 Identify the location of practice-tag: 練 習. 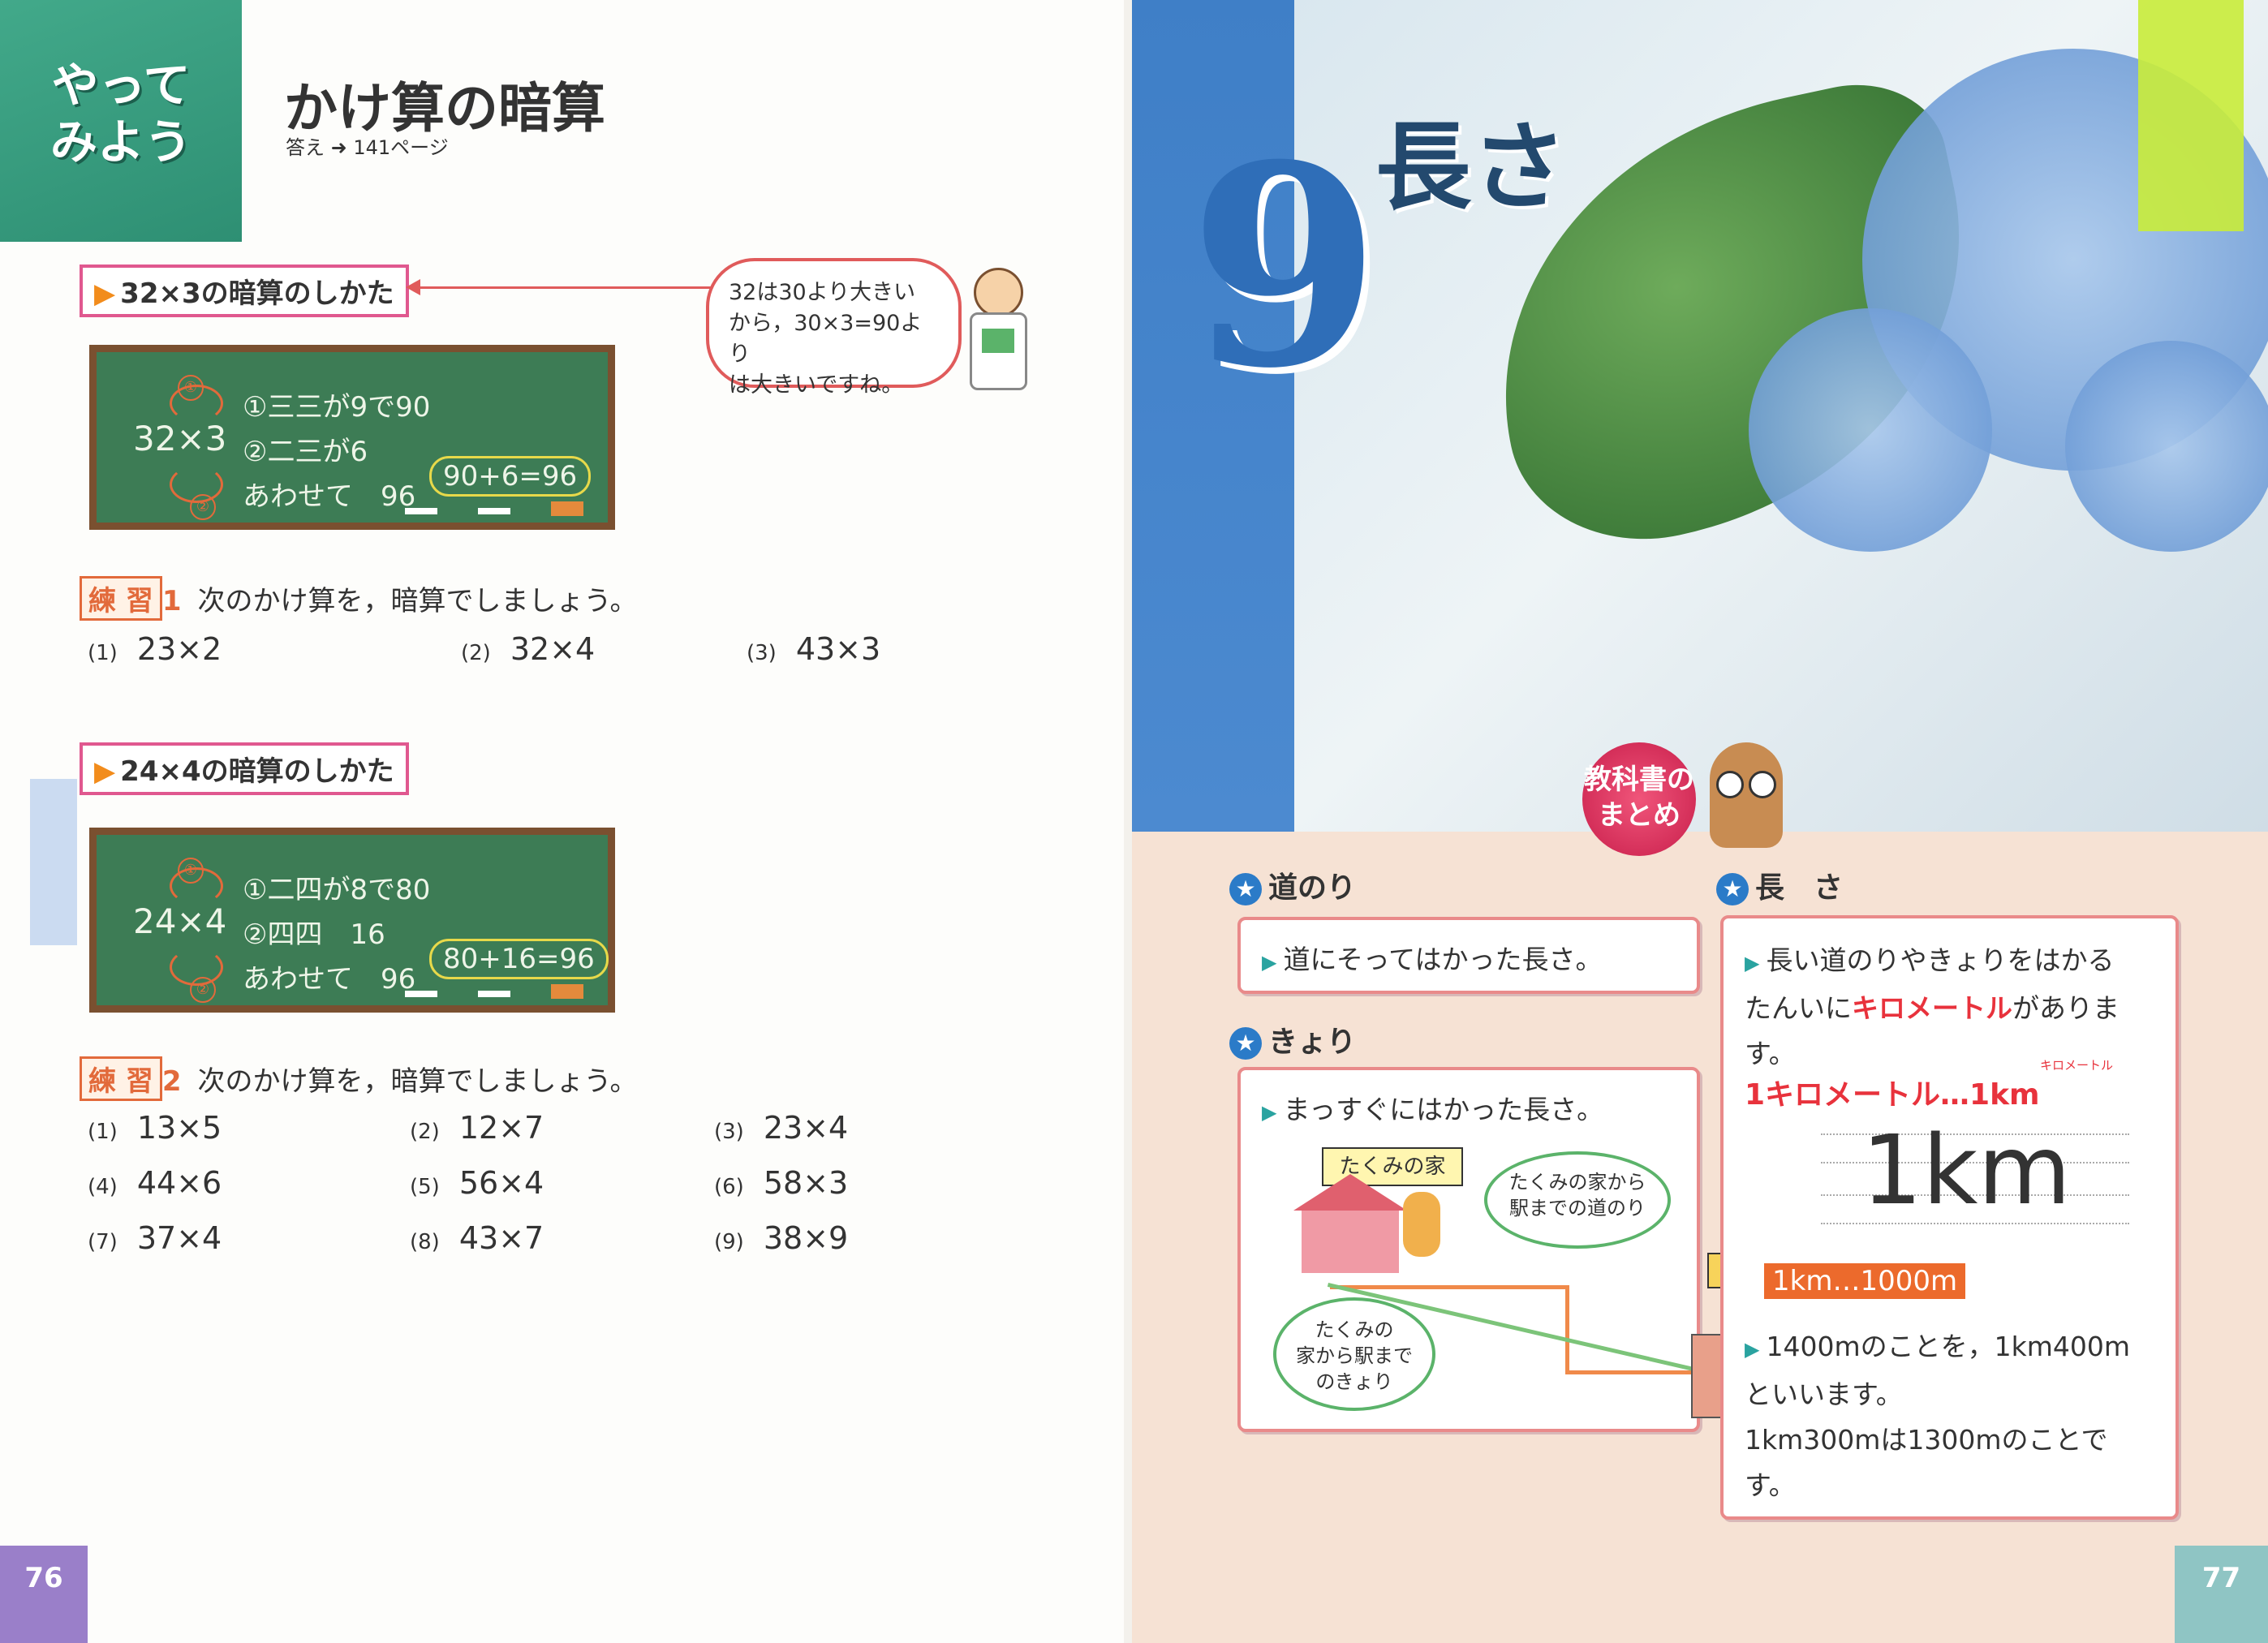
(121, 1078).